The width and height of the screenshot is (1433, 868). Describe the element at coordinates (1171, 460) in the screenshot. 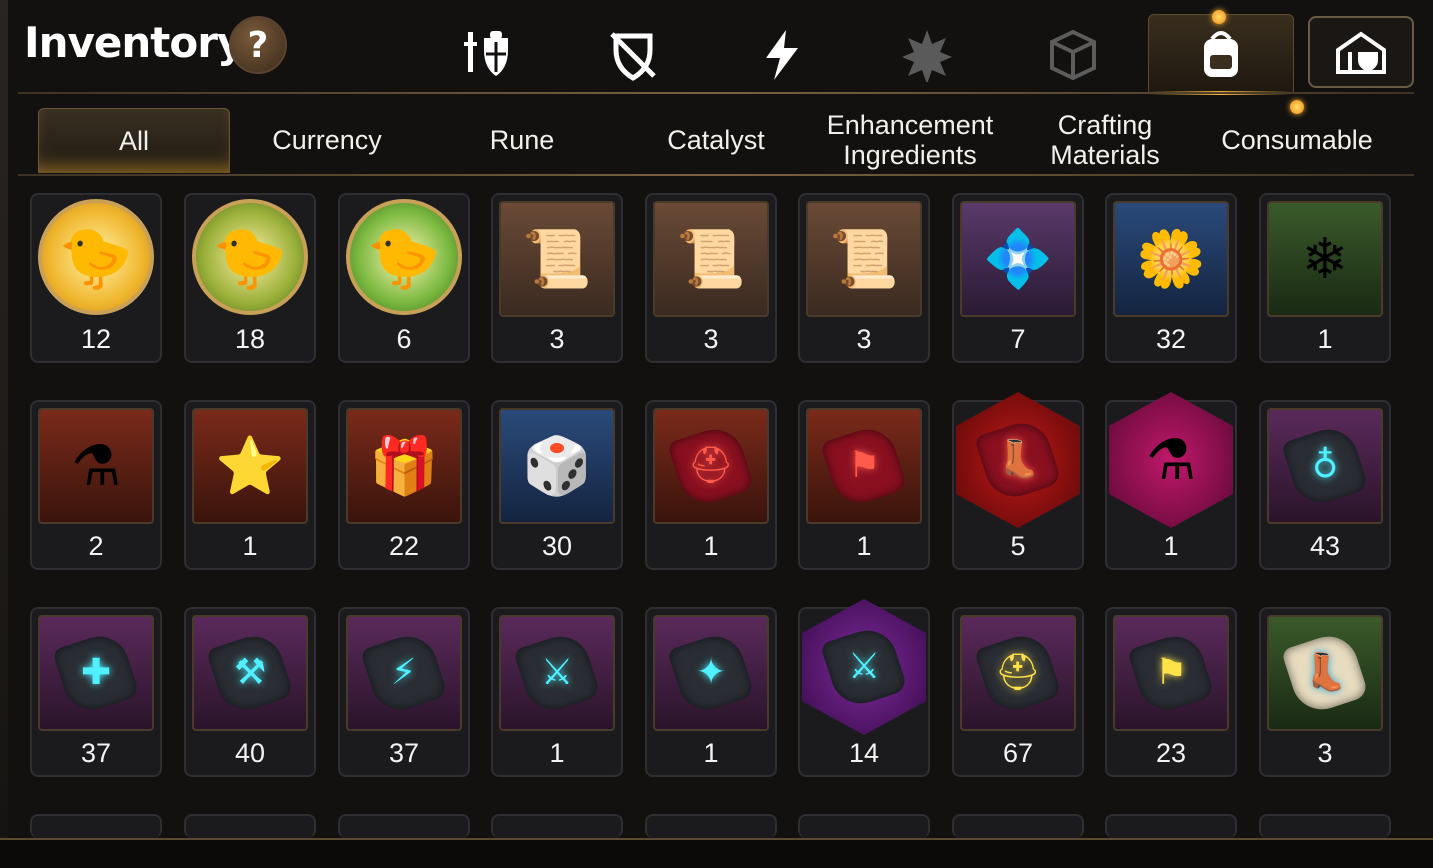

I see `pink-potion-icon: ⚗` at that location.